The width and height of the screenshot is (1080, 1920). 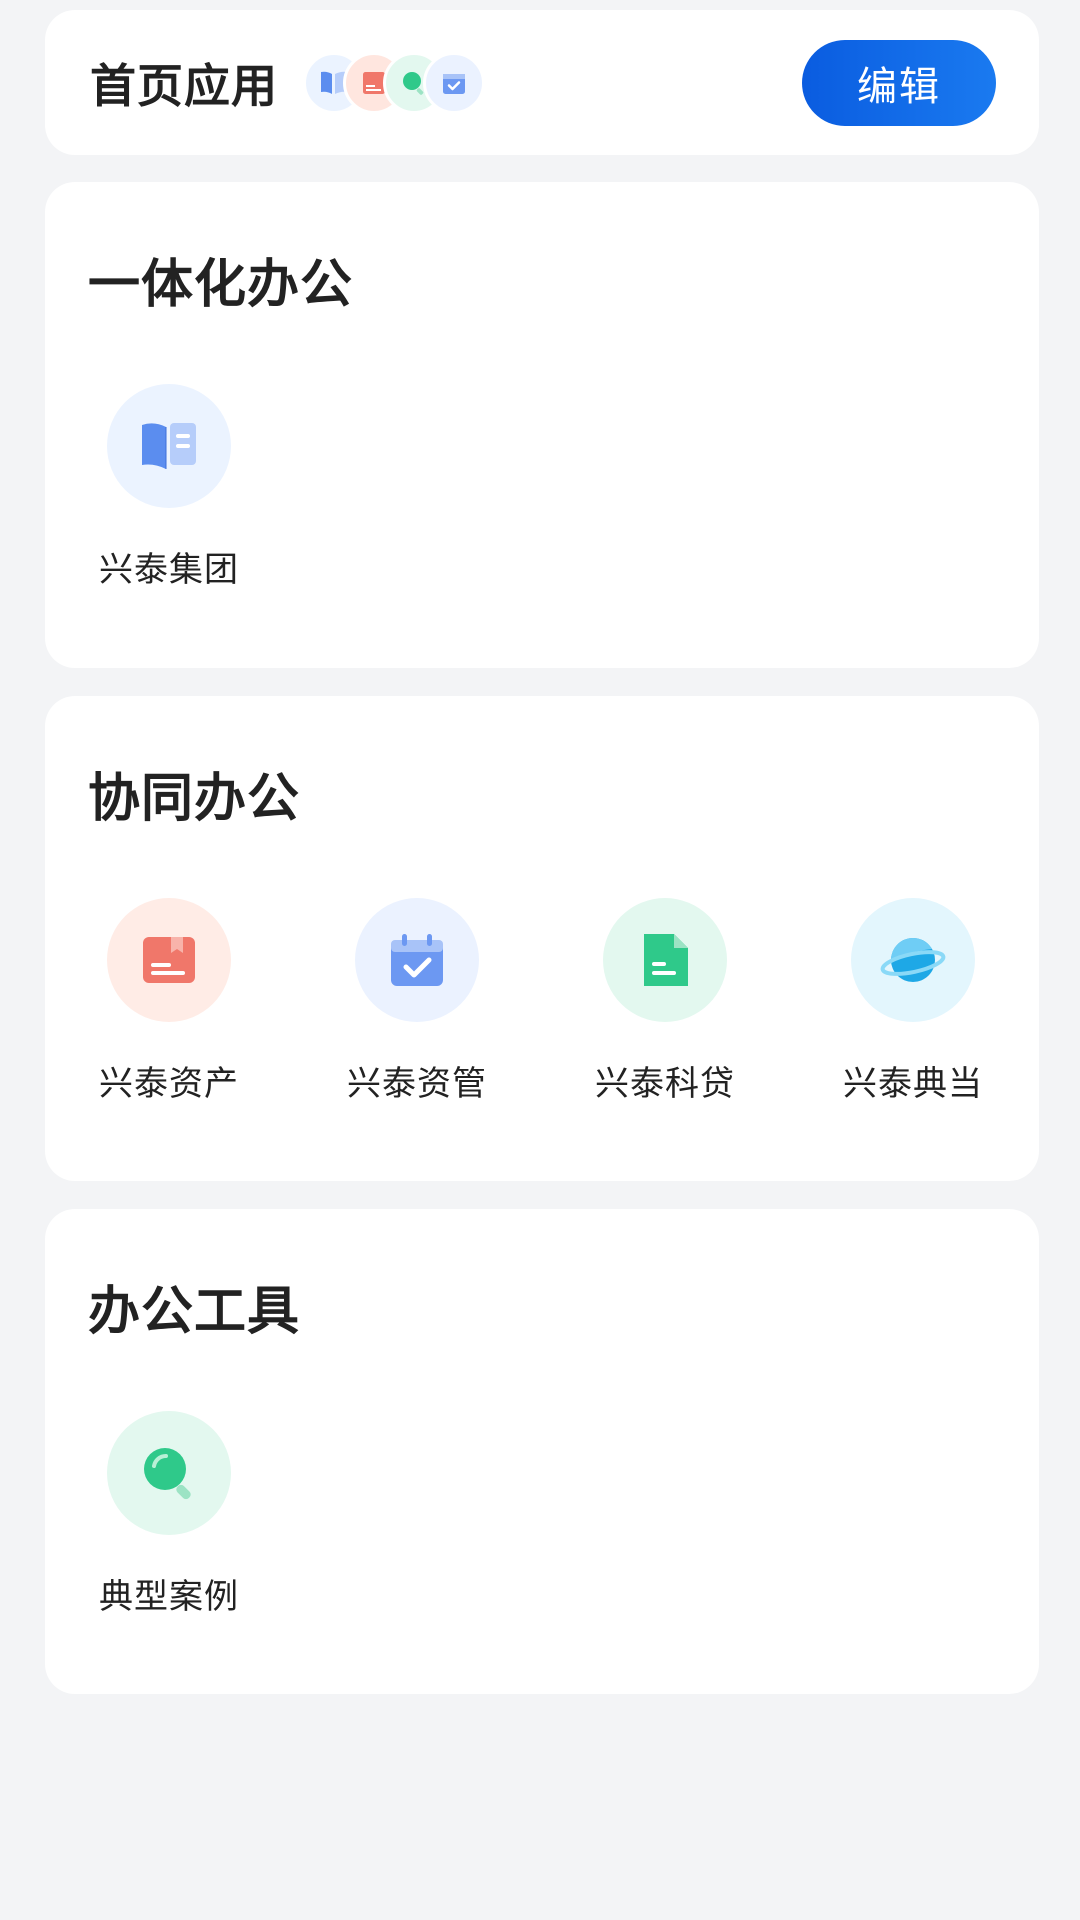 I want to click on app-label: 兴泰集团, so click(x=169, y=570).